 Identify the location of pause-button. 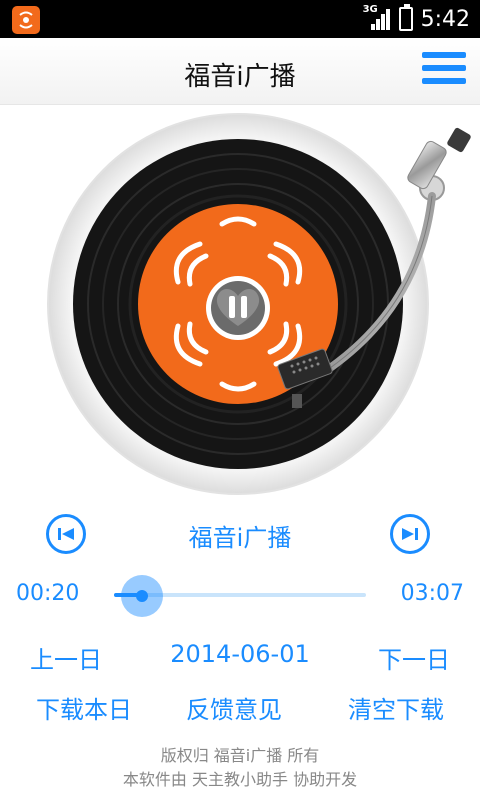
(238, 308).